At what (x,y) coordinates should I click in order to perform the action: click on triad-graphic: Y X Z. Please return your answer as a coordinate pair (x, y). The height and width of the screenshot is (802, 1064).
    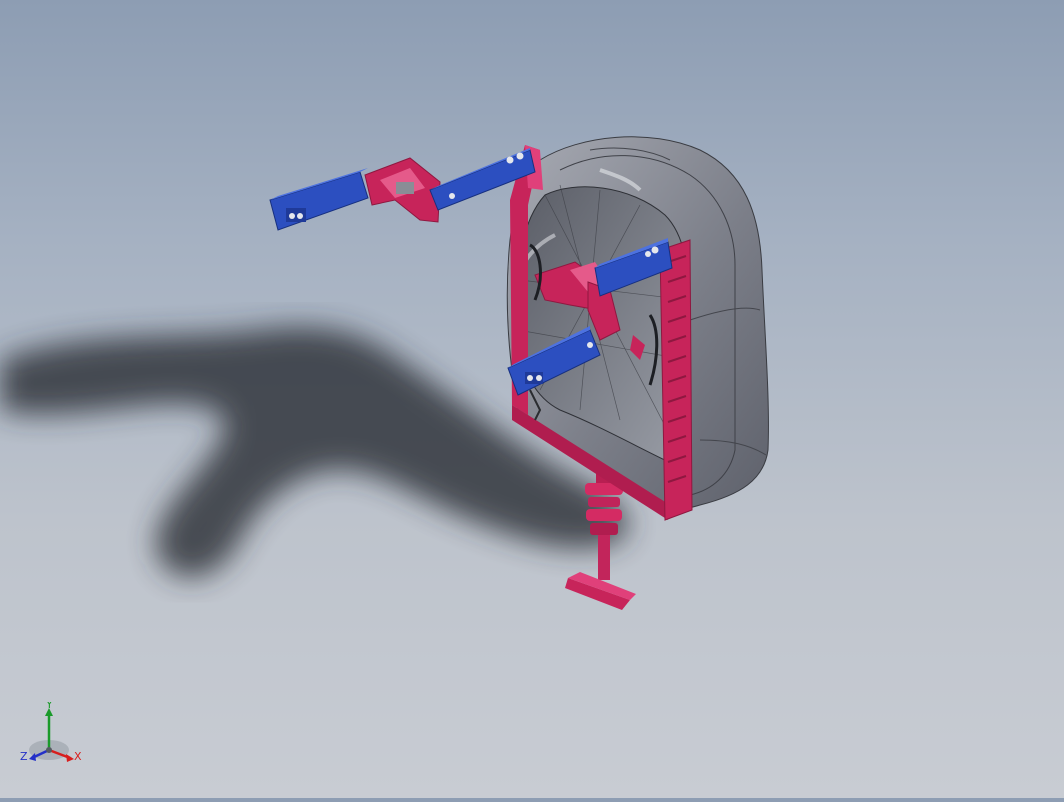
    Looking at the image, I should click on (51, 730).